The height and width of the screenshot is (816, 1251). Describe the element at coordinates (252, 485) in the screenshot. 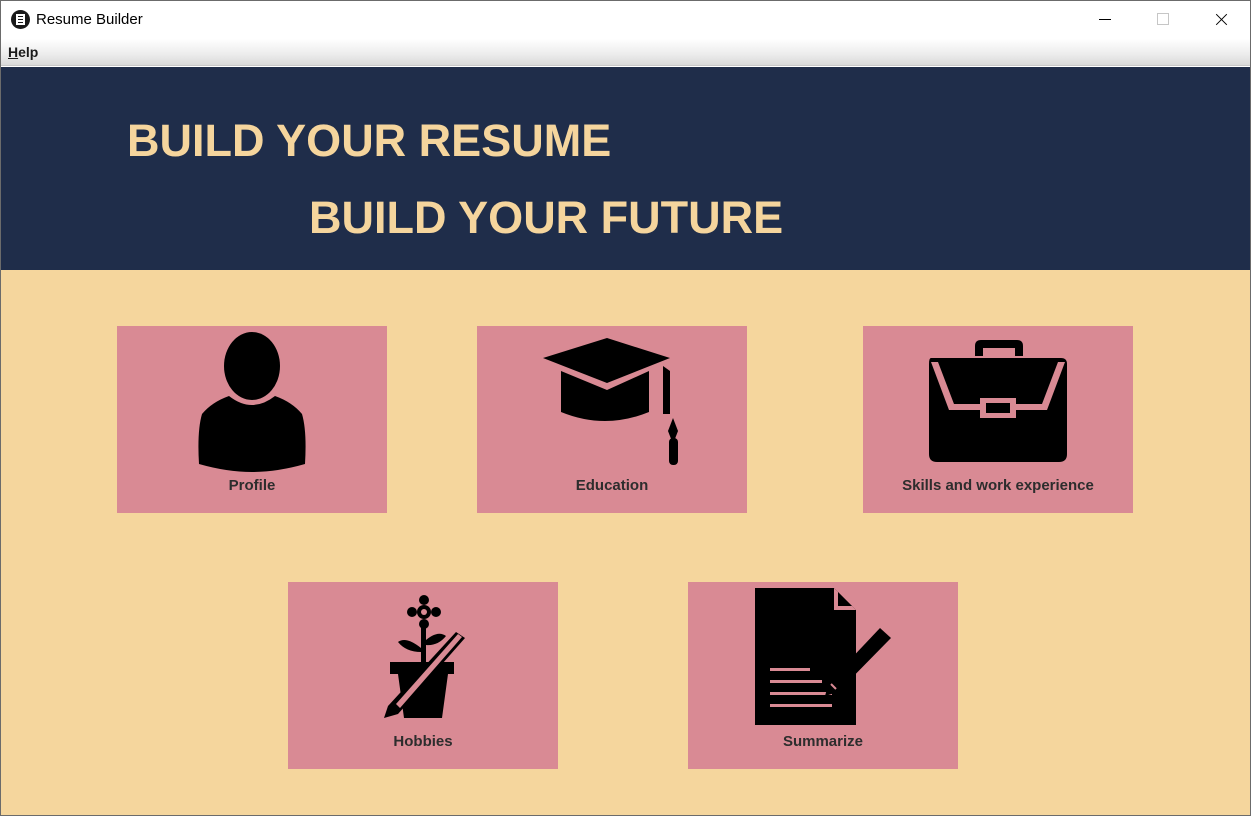

I see `profile-label: Profile` at that location.